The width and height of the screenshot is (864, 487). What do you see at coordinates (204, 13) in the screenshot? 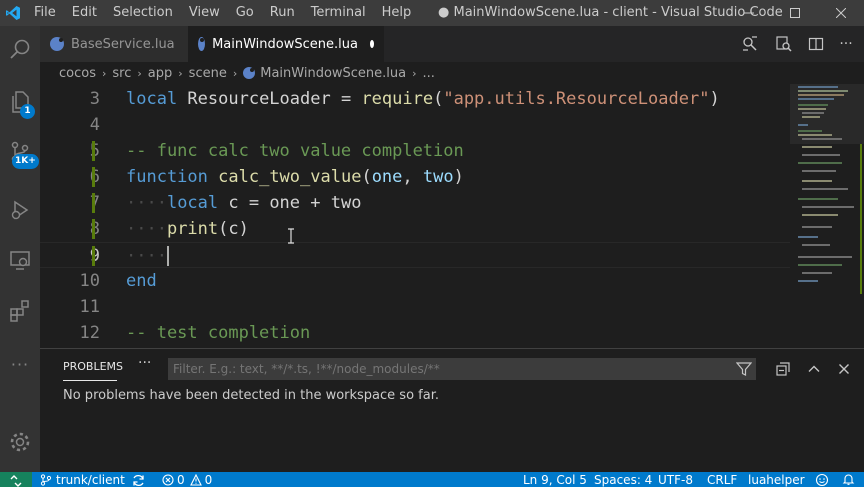
I see `menu-view: View` at bounding box center [204, 13].